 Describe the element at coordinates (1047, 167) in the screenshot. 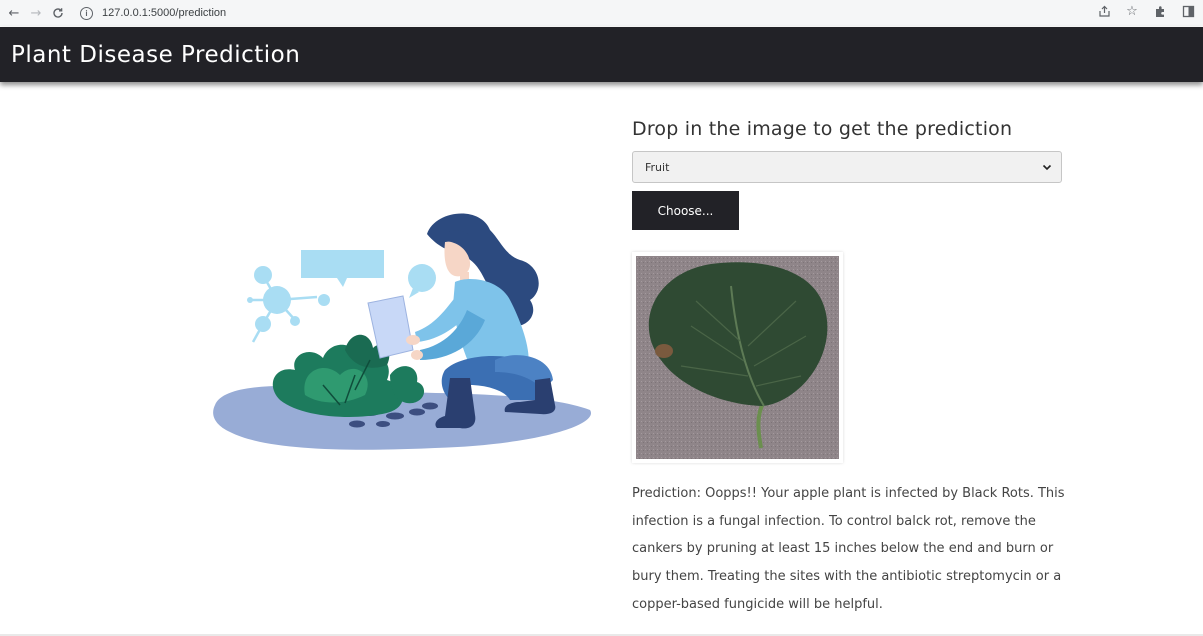

I see `chevron-down-icon` at that location.